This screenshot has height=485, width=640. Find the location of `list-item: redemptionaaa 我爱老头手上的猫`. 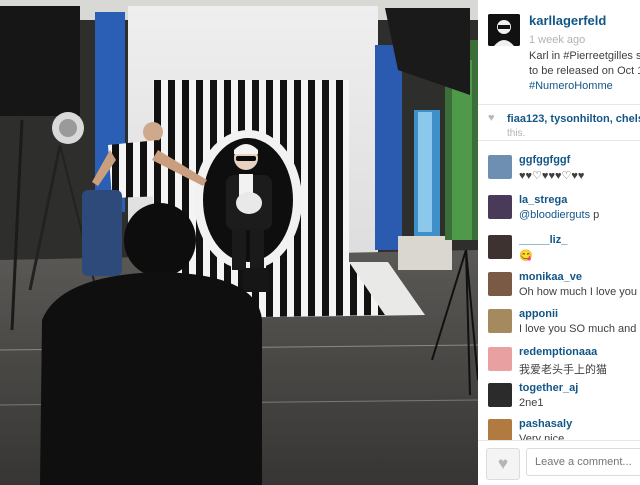

list-item: redemptionaaa 我爱老头手上的猫 is located at coordinates (559, 361).